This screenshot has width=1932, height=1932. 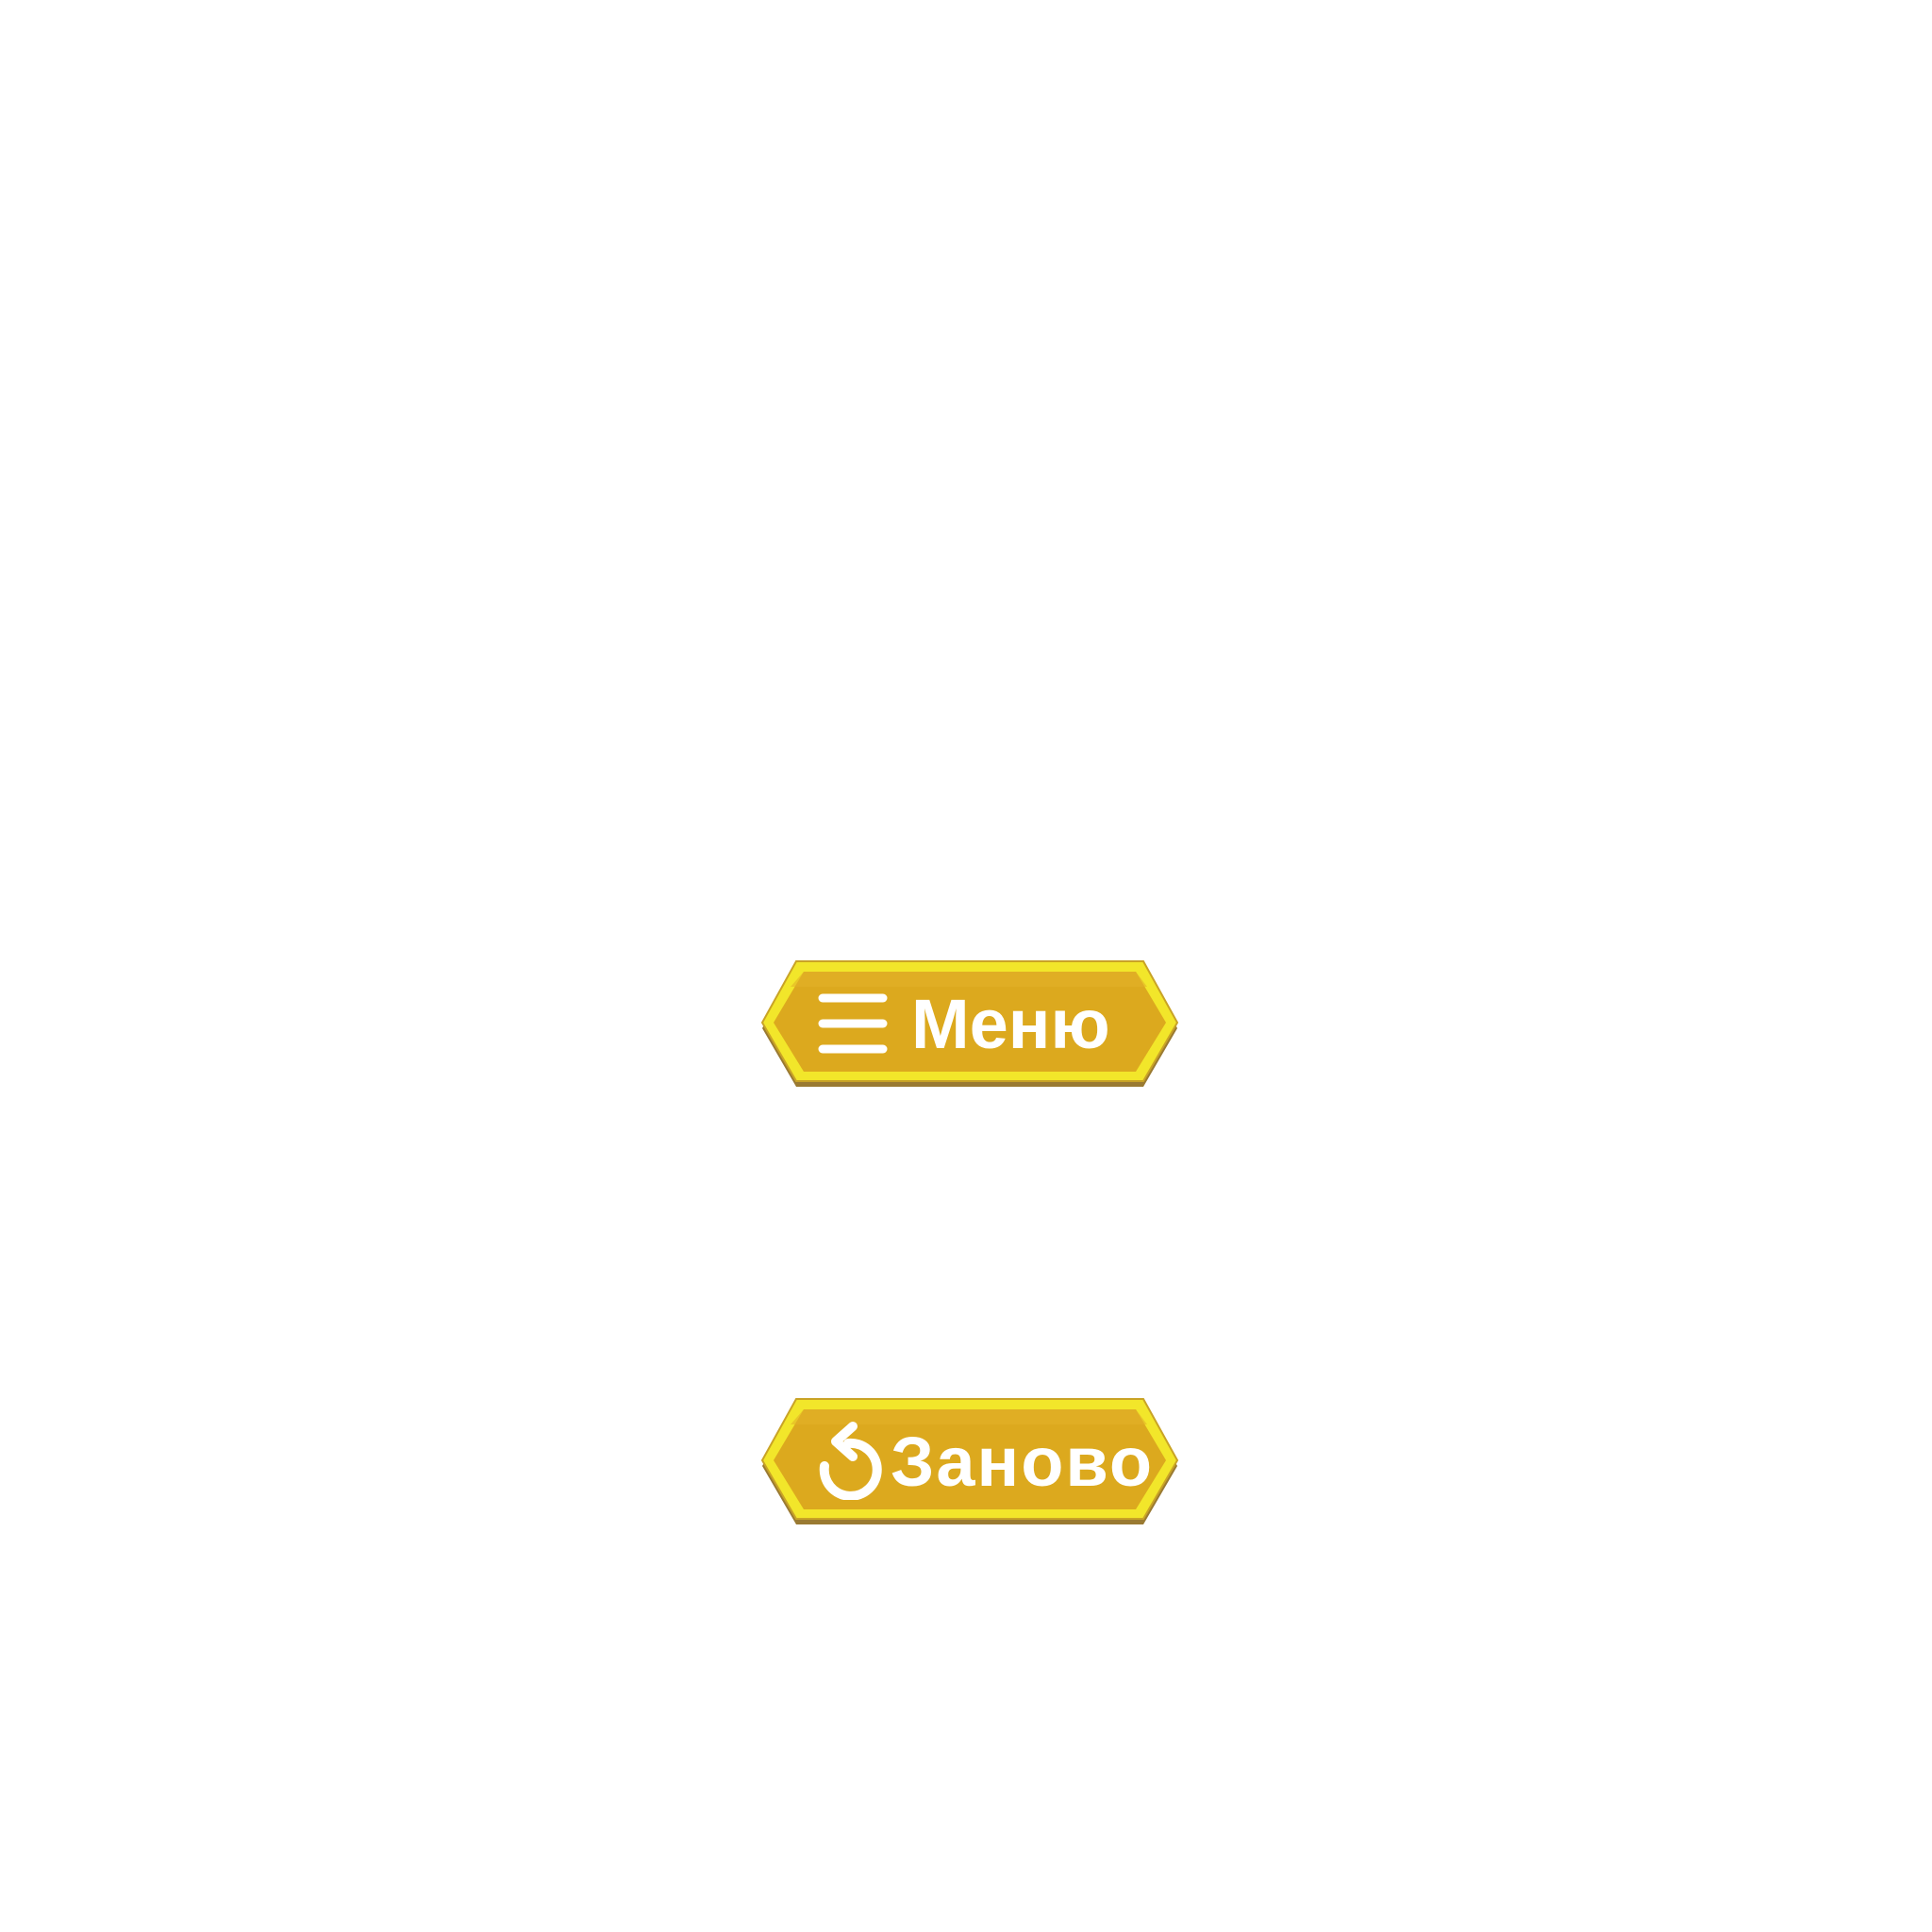 What do you see at coordinates (1023, 1462) in the screenshot?
I see `restart-button-label: Заново` at bounding box center [1023, 1462].